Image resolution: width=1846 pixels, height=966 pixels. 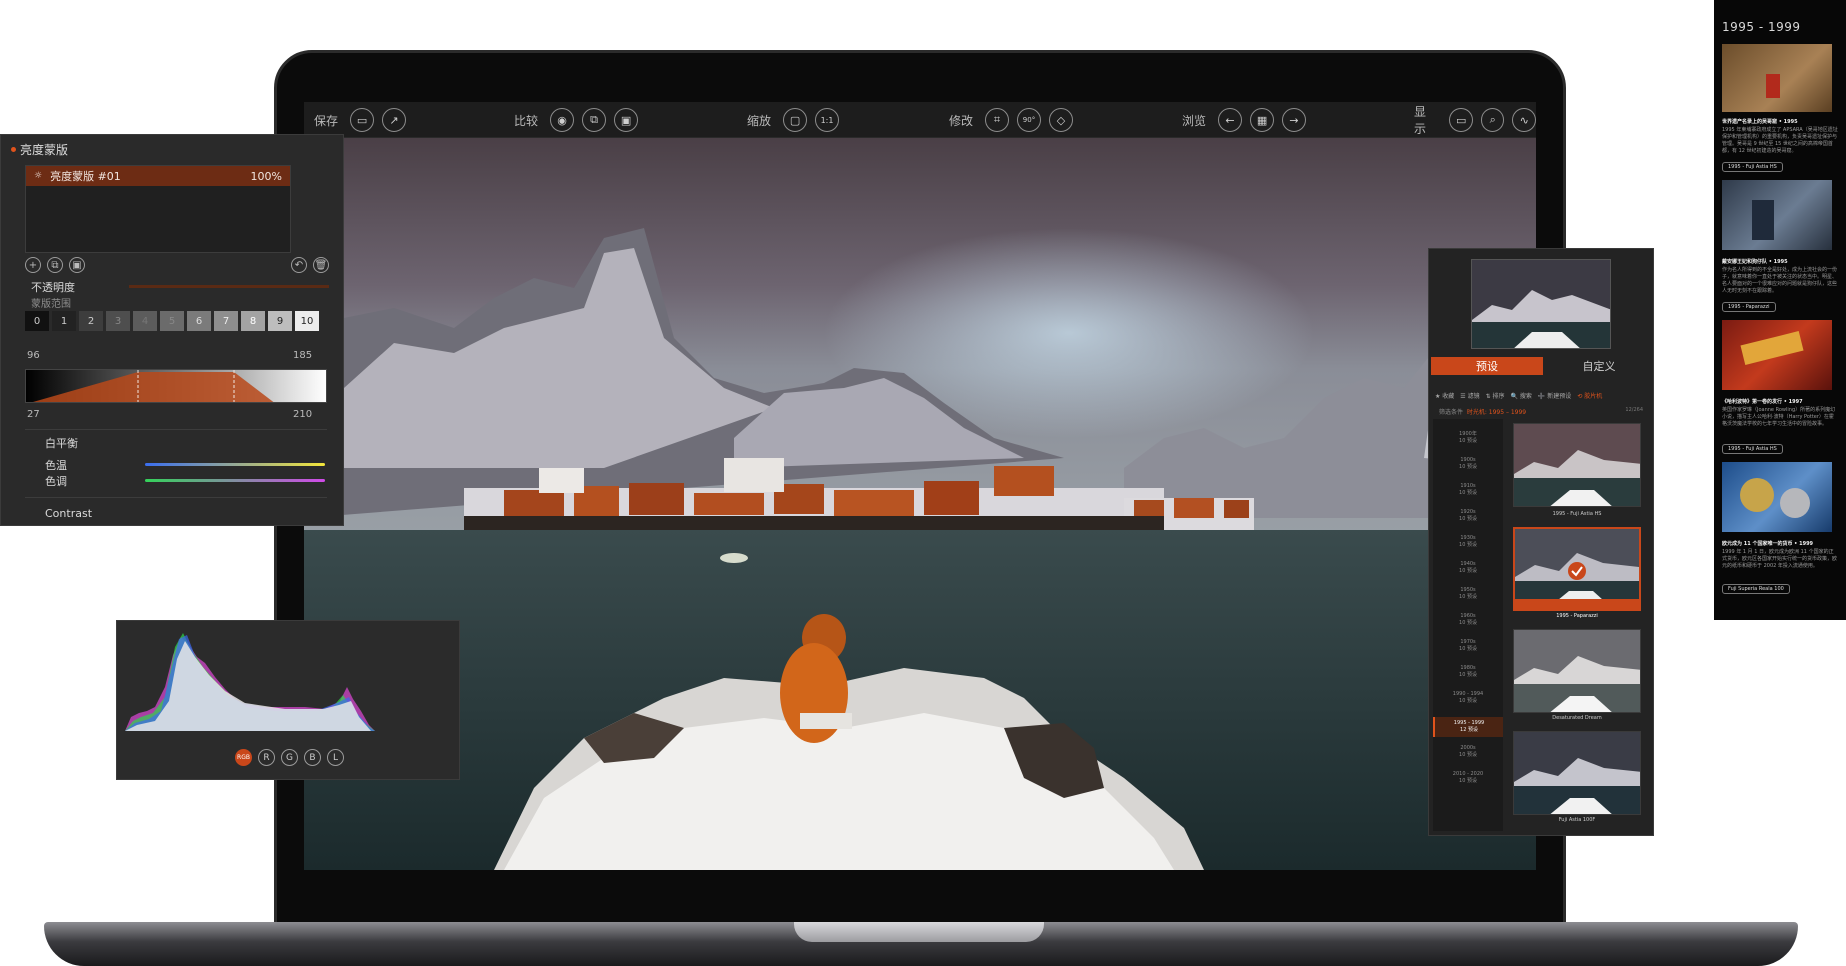 I want to click on export-icon: ↗, so click(x=394, y=120).